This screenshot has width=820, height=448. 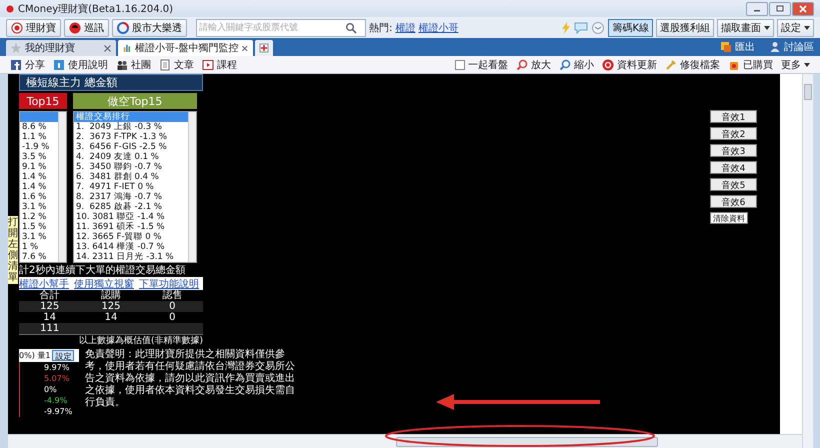 I want to click on search-field: 請輸入關鍵字或股票代號, so click(x=281, y=27).